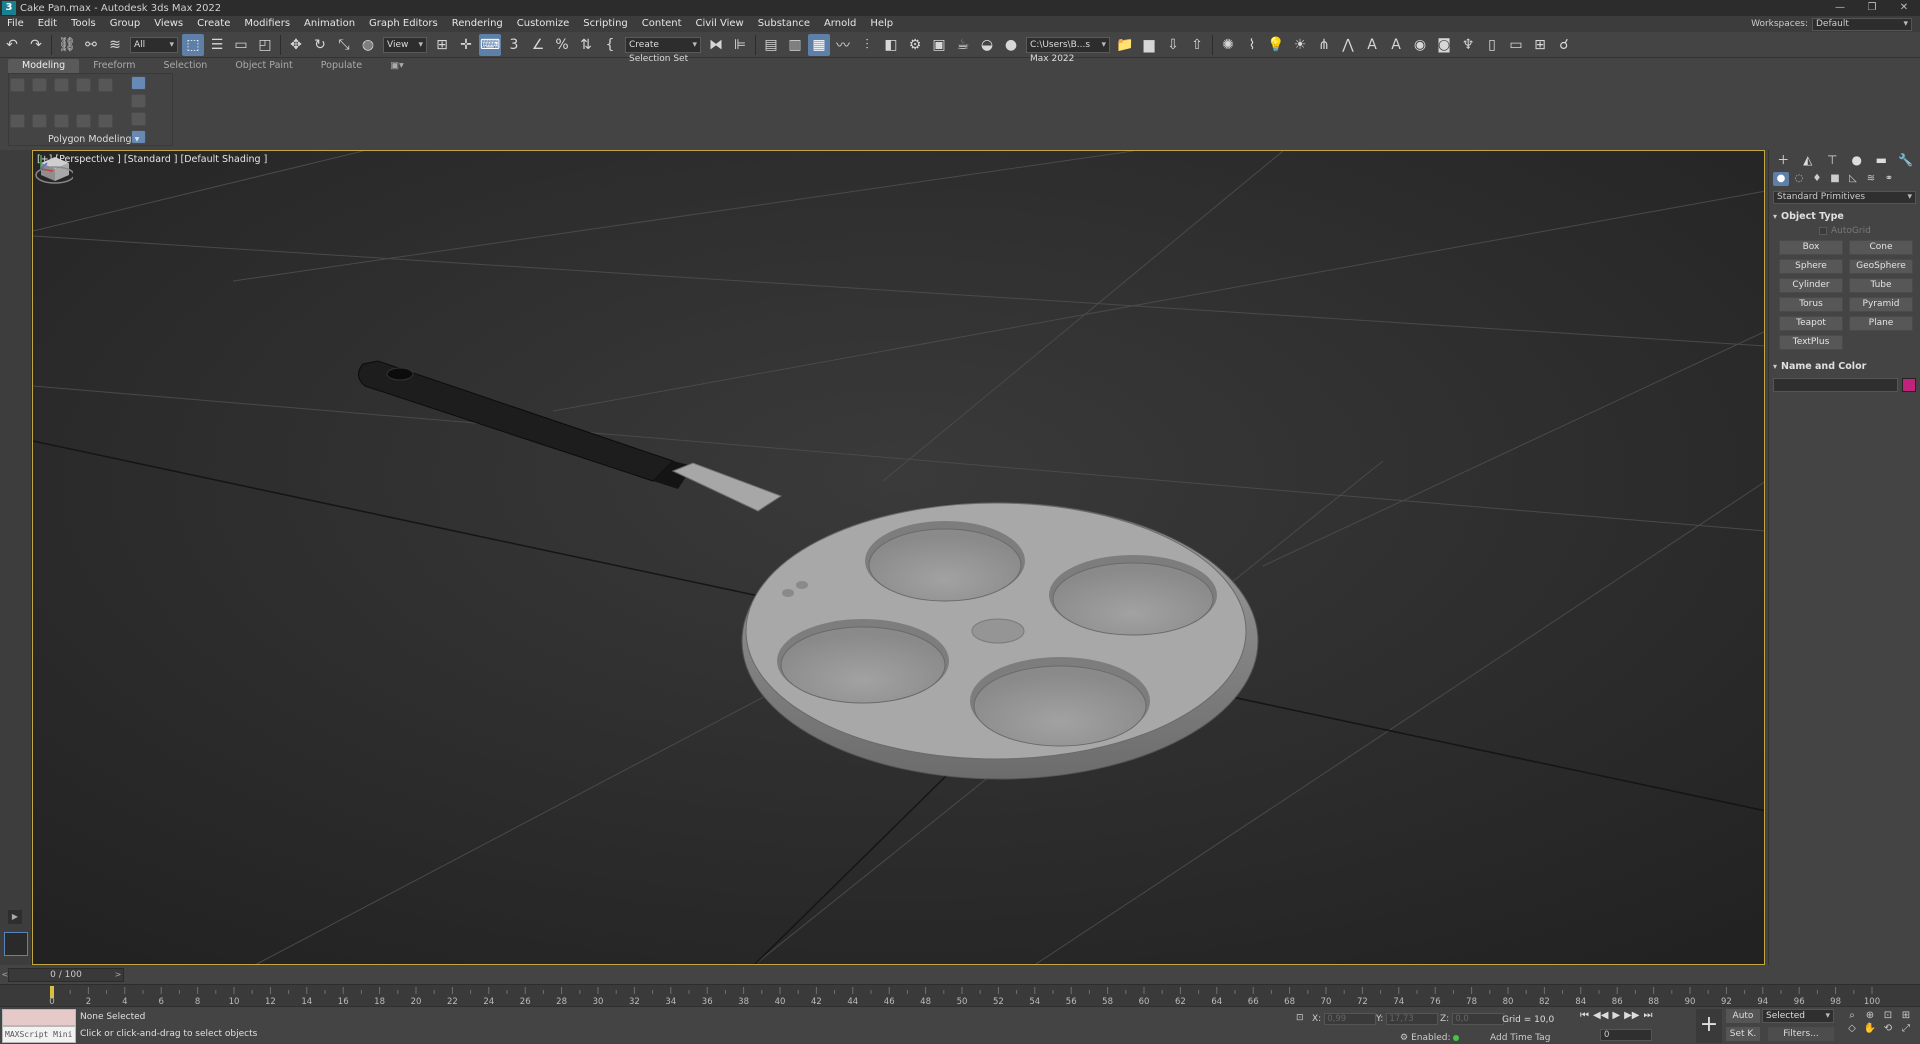 Image resolution: width=1920 pixels, height=1044 pixels. I want to click on a360-render-icon: ●, so click(1011, 45).